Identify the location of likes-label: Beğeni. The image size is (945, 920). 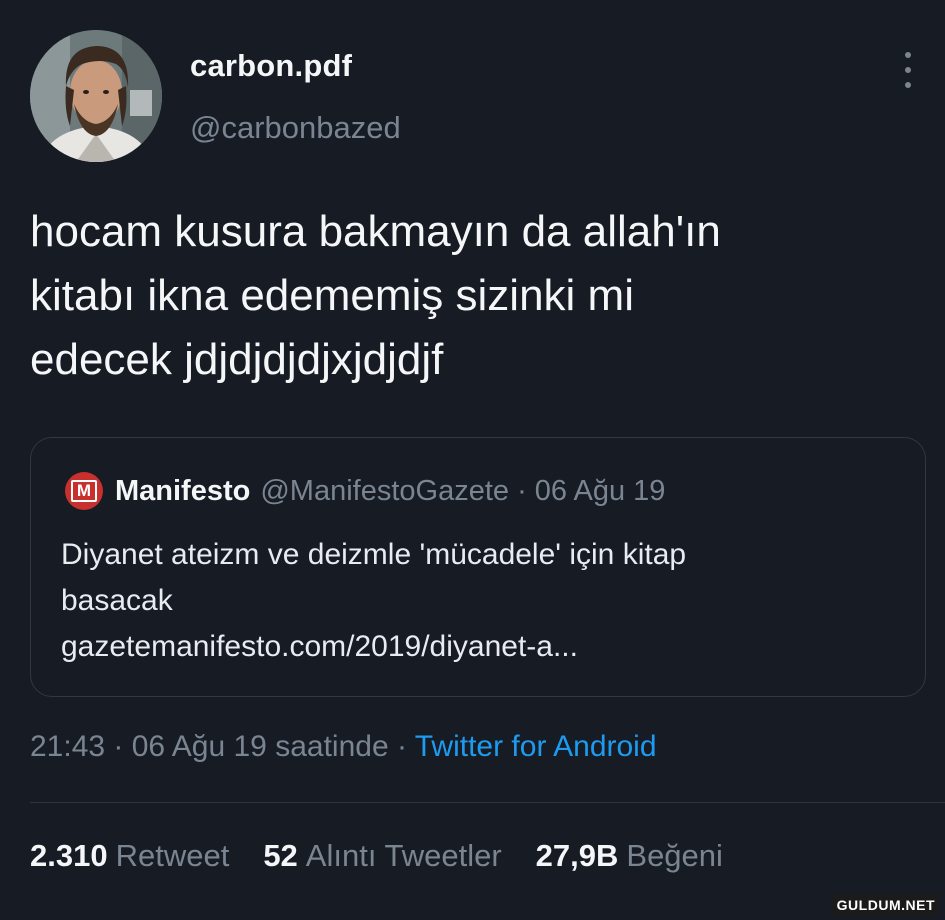
(674, 855).